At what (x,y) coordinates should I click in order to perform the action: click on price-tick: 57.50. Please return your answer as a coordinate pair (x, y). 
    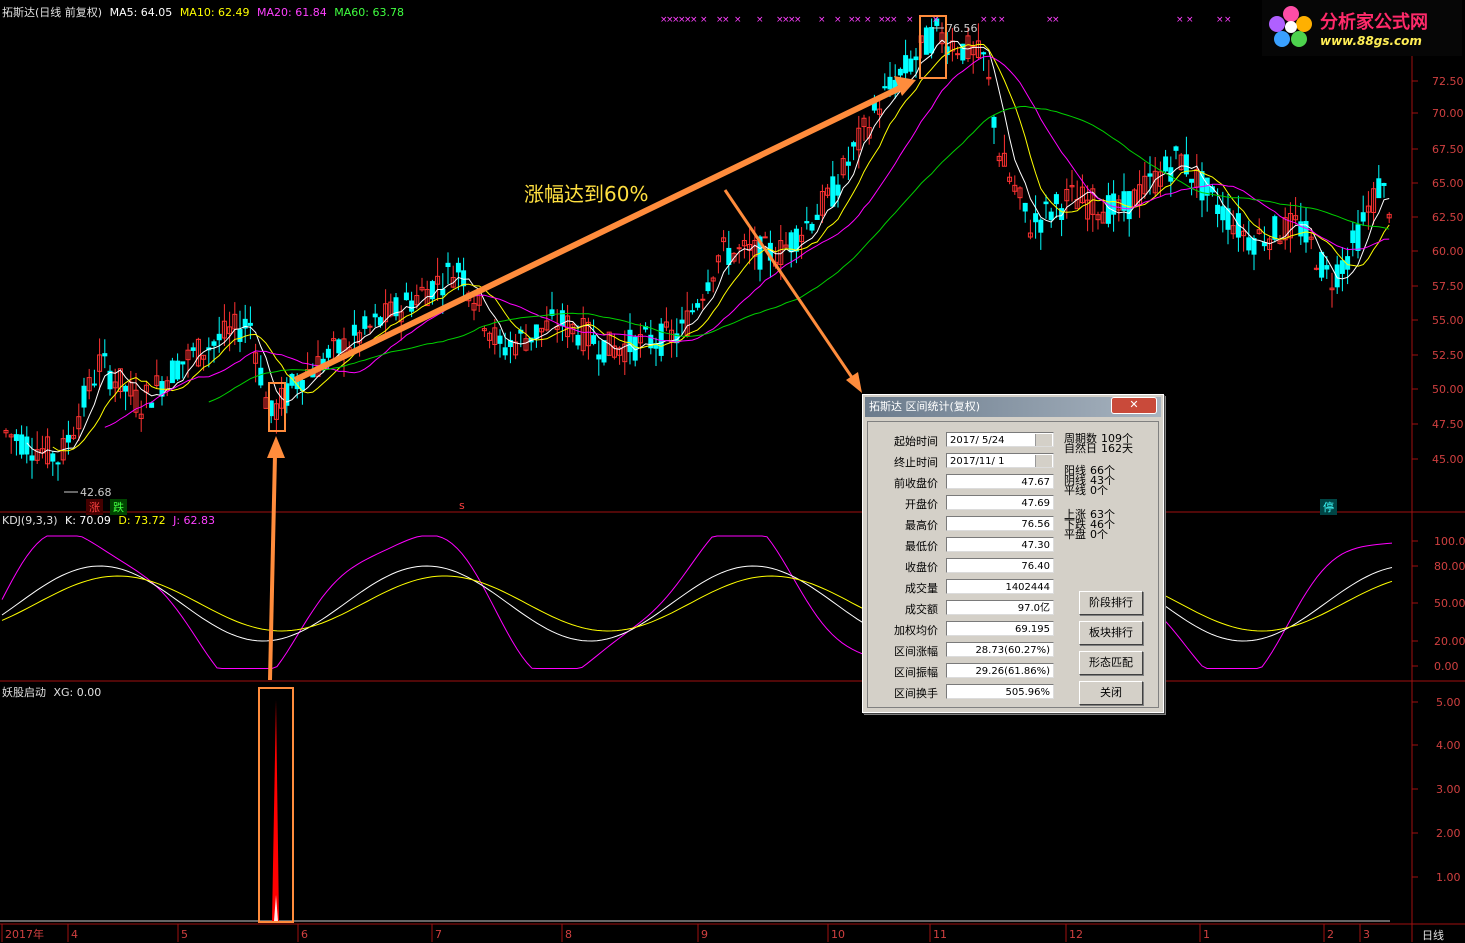
    Looking at the image, I should click on (1448, 286).